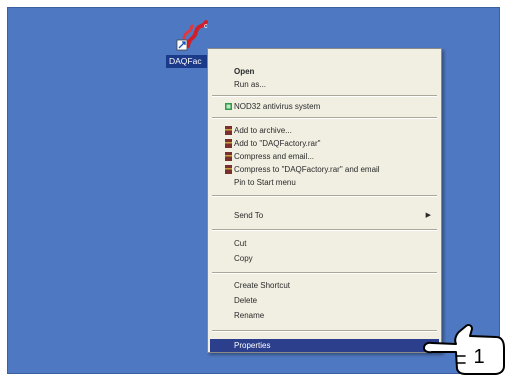  Describe the element at coordinates (192, 35) in the screenshot. I see `daqfactory-shortcut-icon: c` at that location.